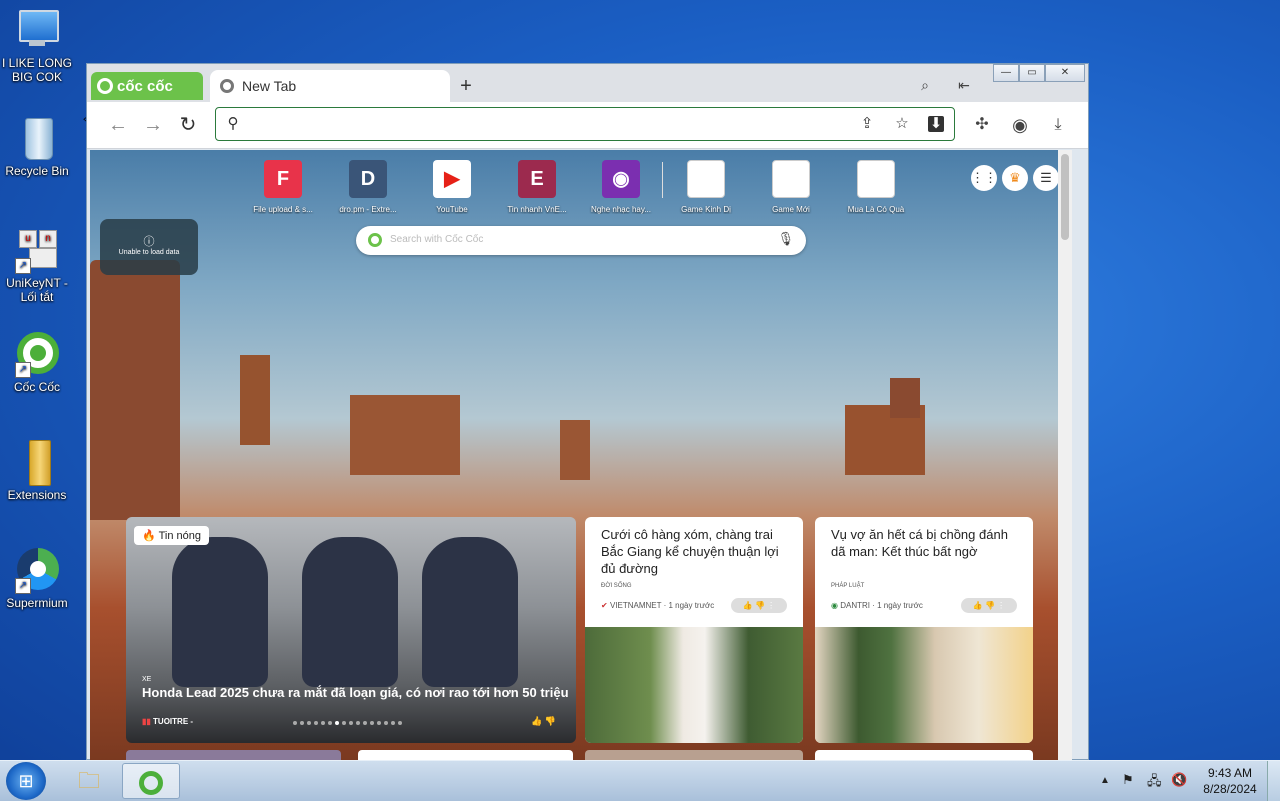 The height and width of the screenshot is (801, 1280). Describe the element at coordinates (1128, 780) in the screenshot. I see `action-center-flag-icon: ⚑` at that location.